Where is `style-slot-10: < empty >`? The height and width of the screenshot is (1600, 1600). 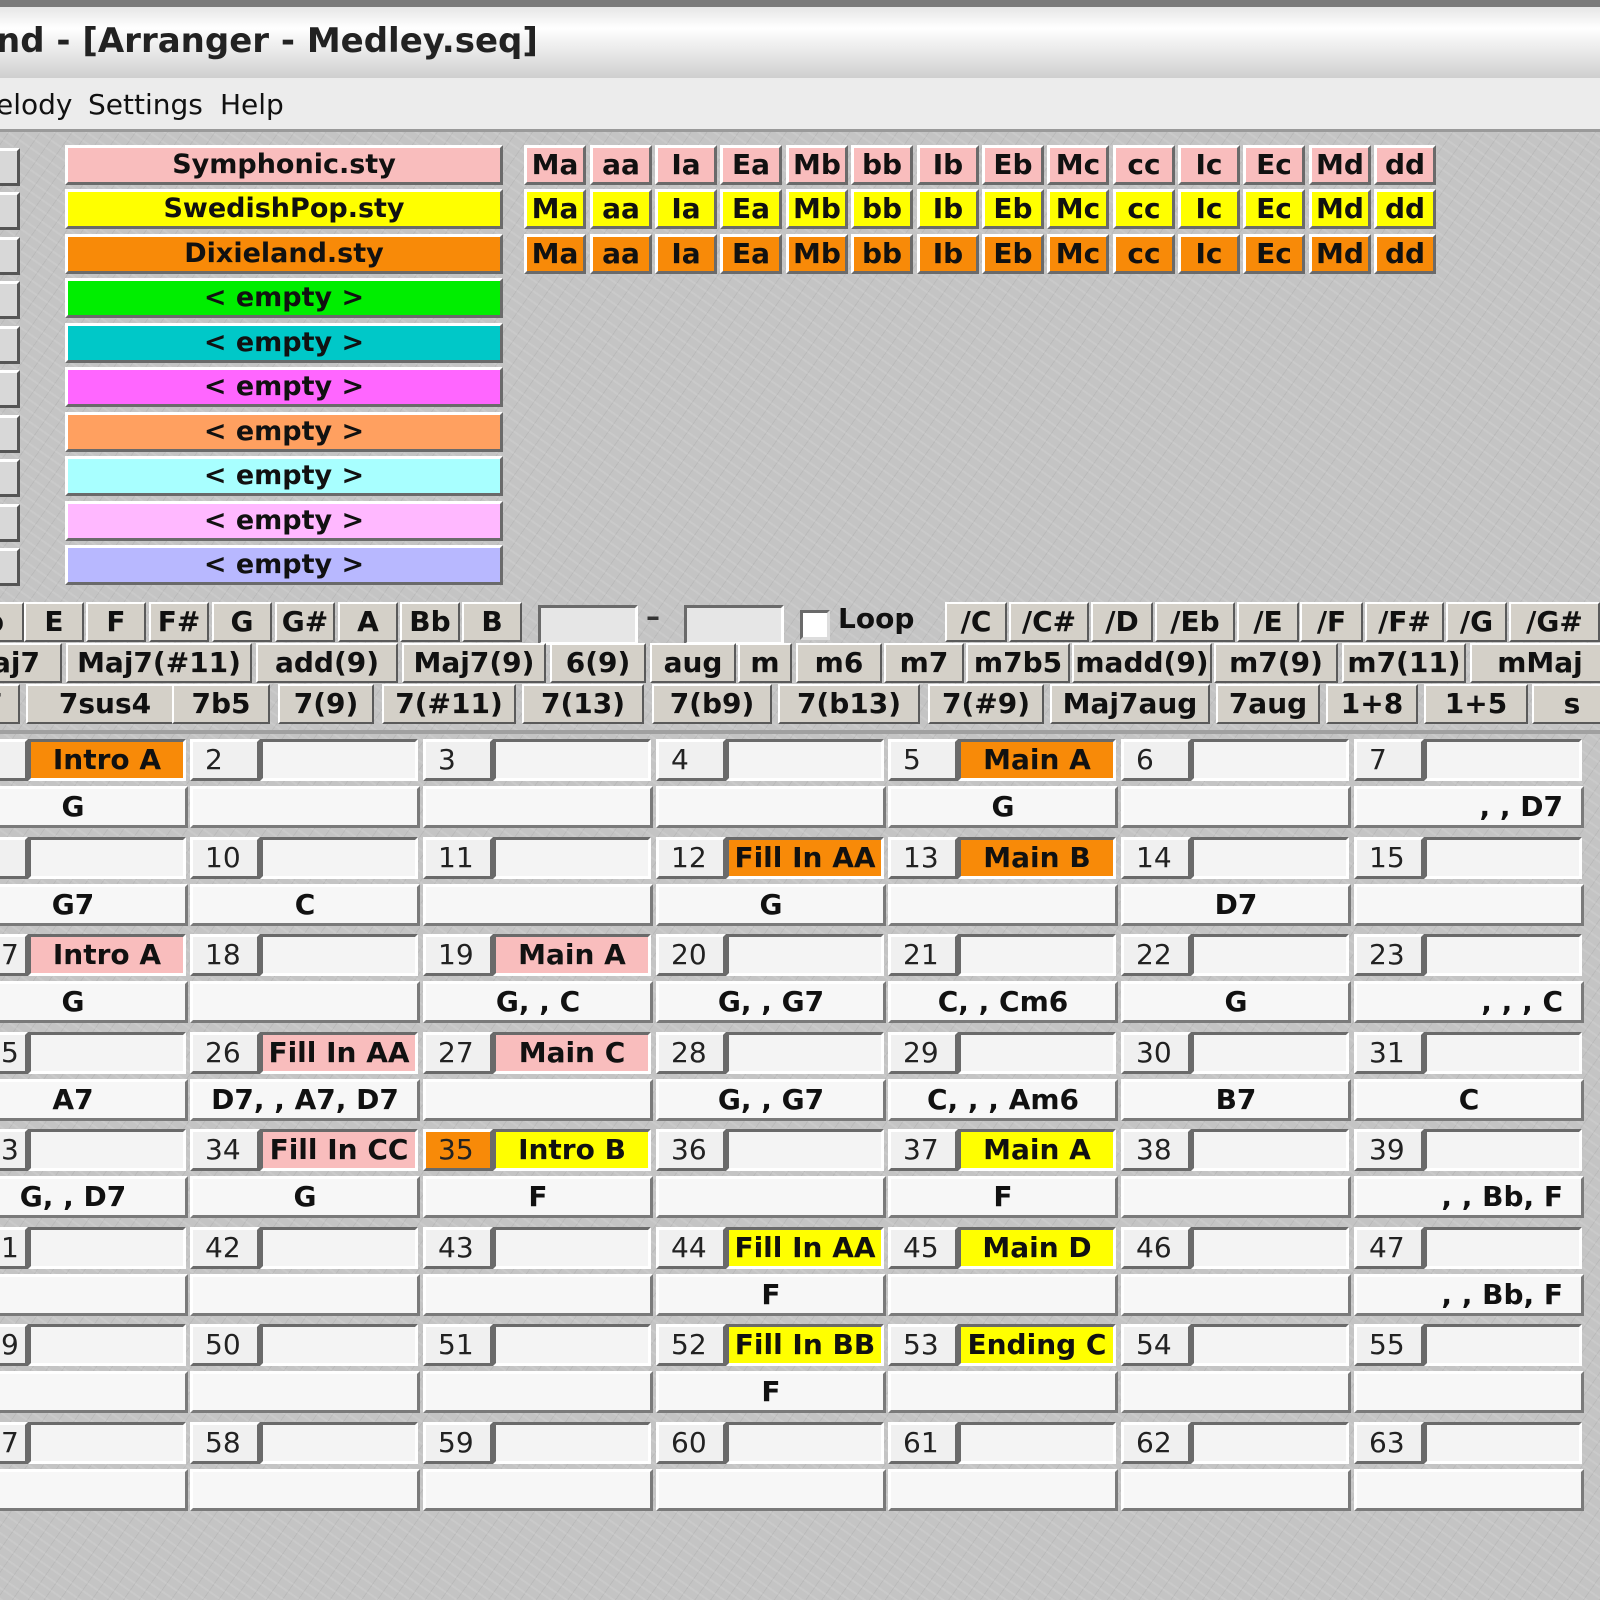
style-slot-10: < empty > is located at coordinates (284, 565).